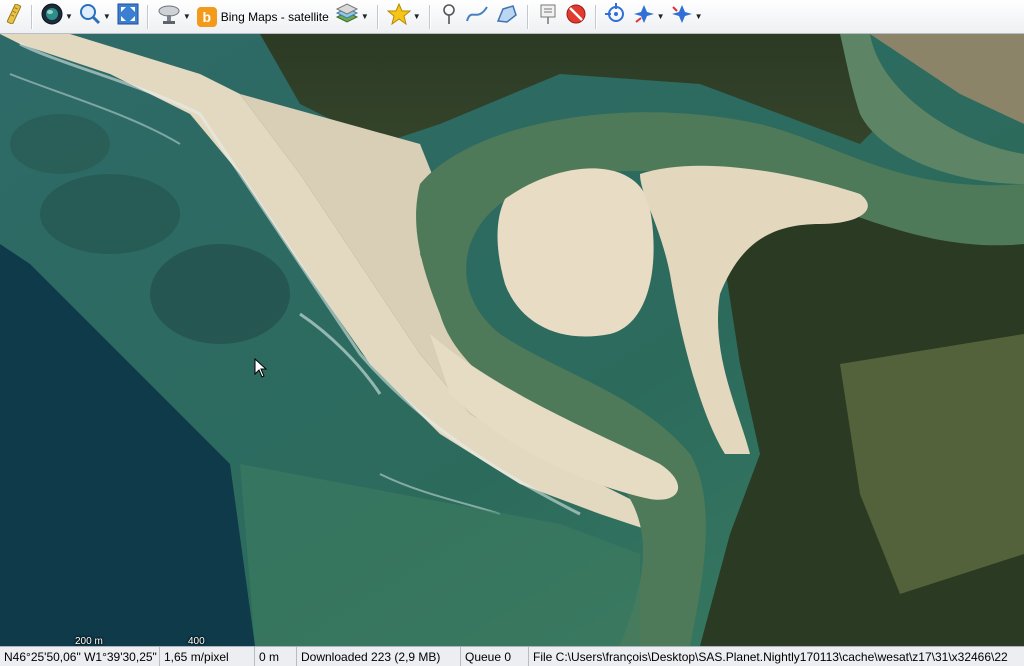  I want to click on add-polygon-button, so click(507, 17).